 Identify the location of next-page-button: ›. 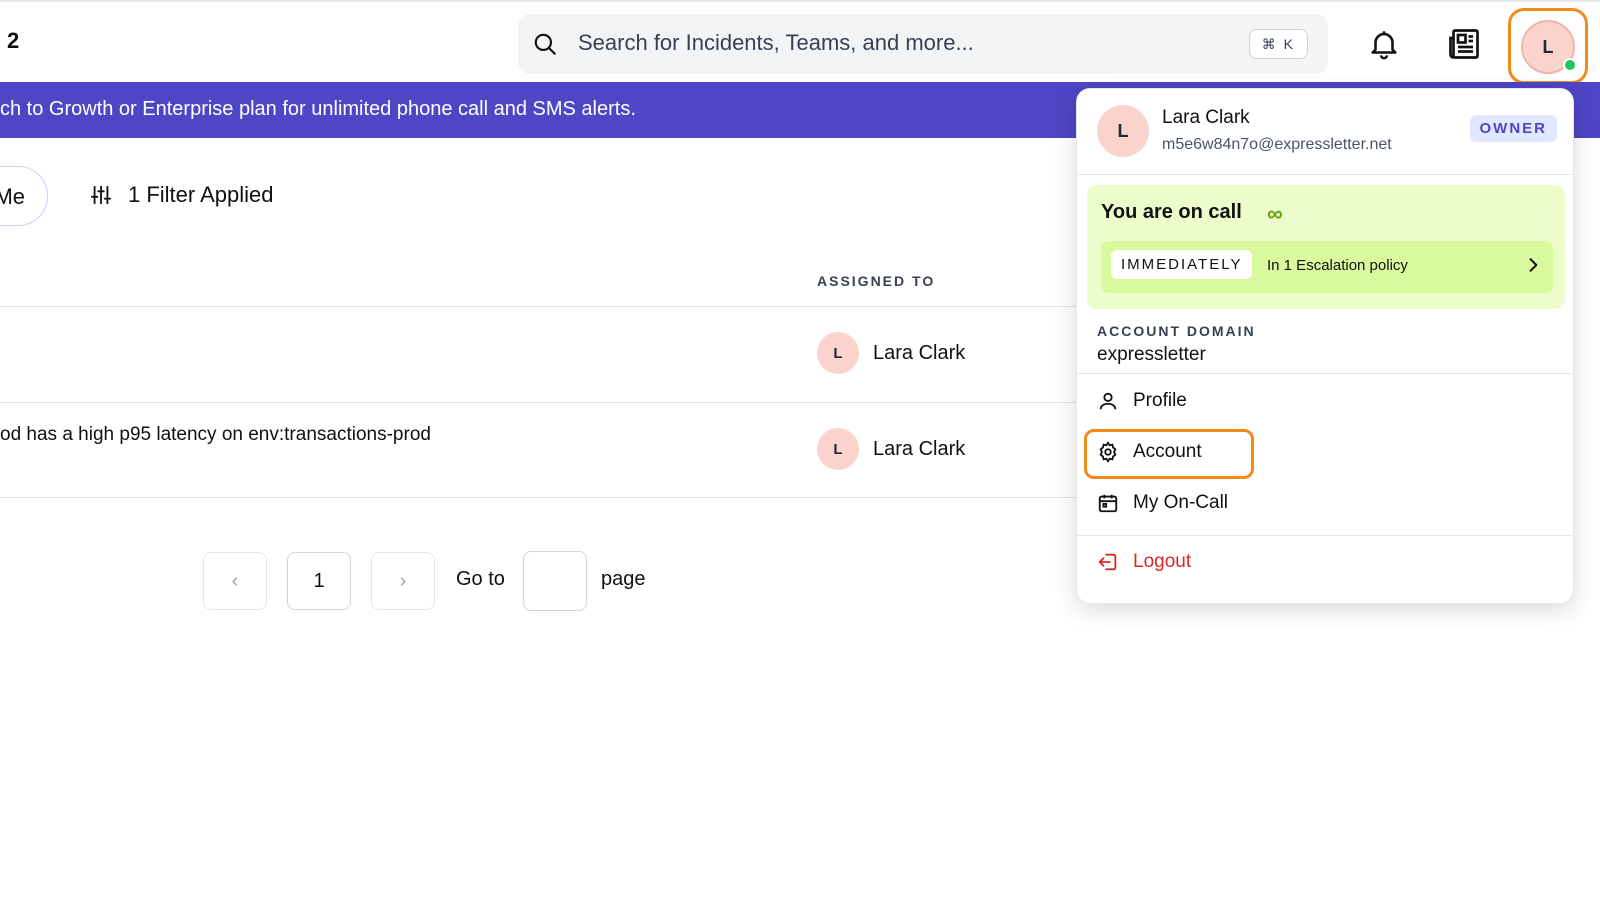
(403, 581).